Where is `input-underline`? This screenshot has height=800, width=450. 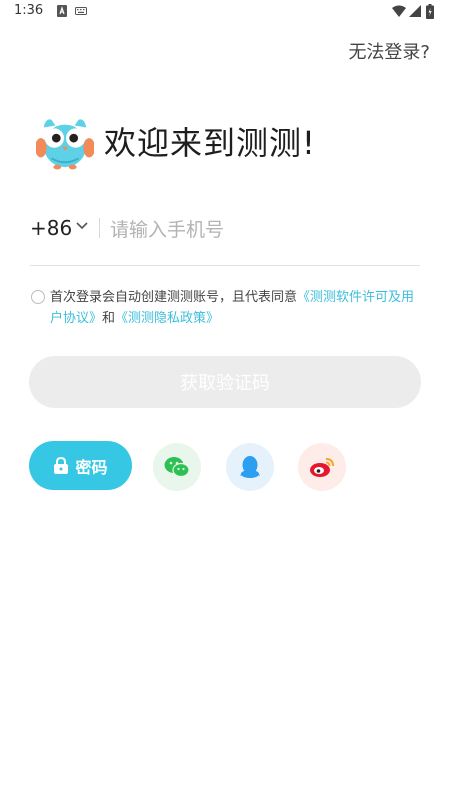 input-underline is located at coordinates (225, 265).